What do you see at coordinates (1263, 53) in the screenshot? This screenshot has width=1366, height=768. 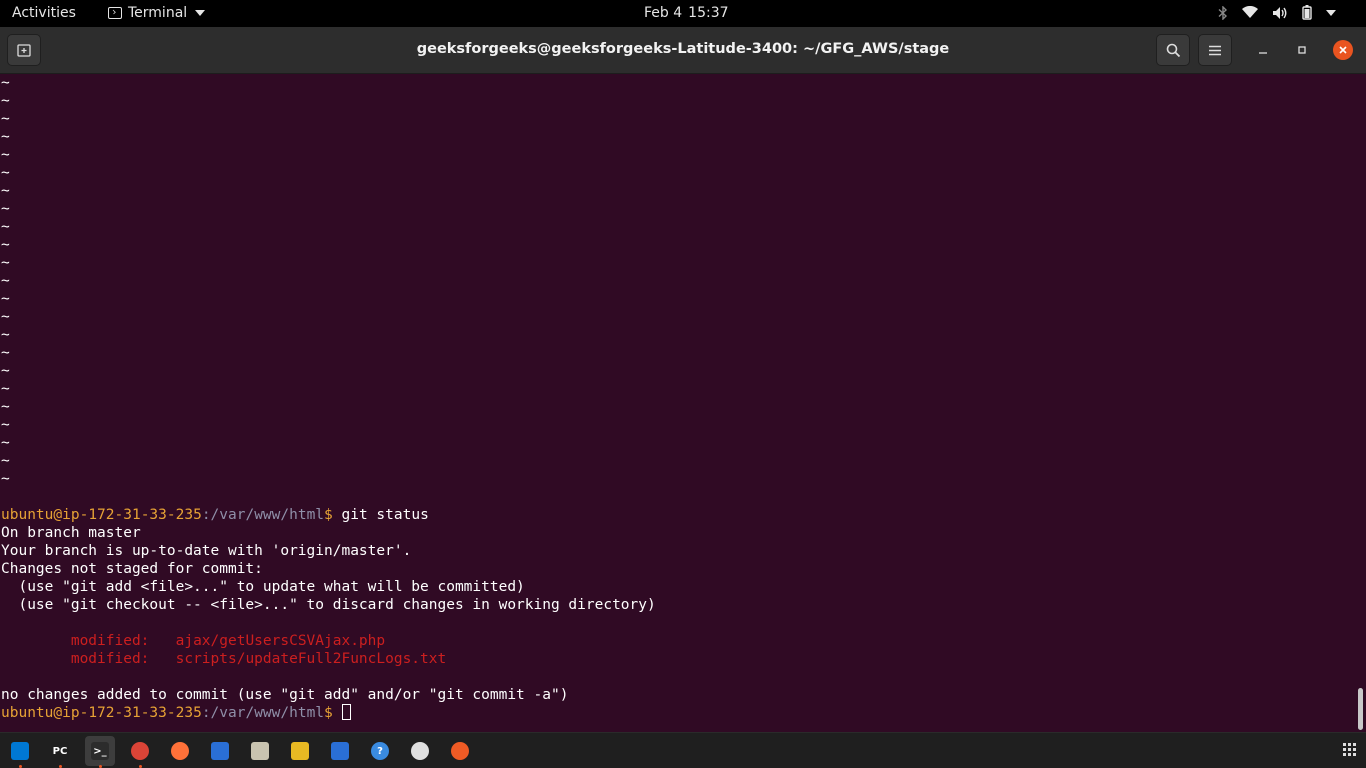 I see `minimize-icon` at bounding box center [1263, 53].